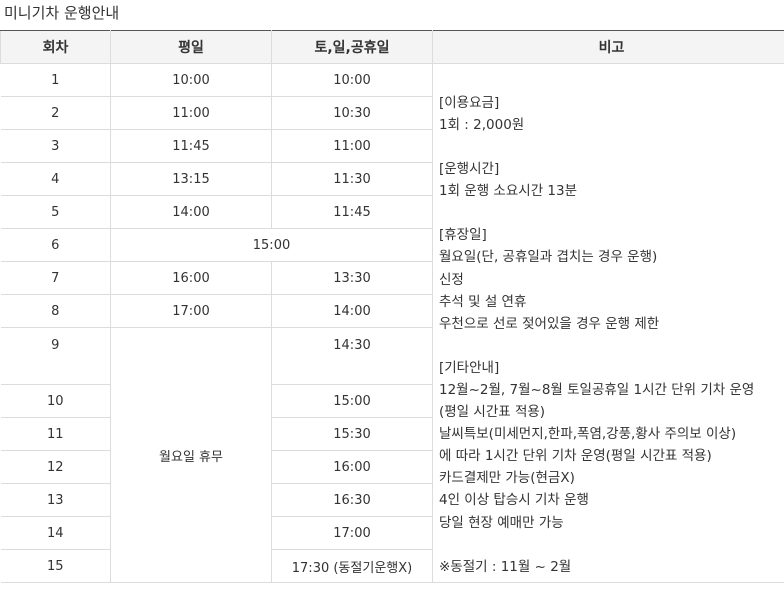  Describe the element at coordinates (514, 500) in the screenshot. I see `note-etc-6: 4인 이상 탑승시 기차 운행` at that location.